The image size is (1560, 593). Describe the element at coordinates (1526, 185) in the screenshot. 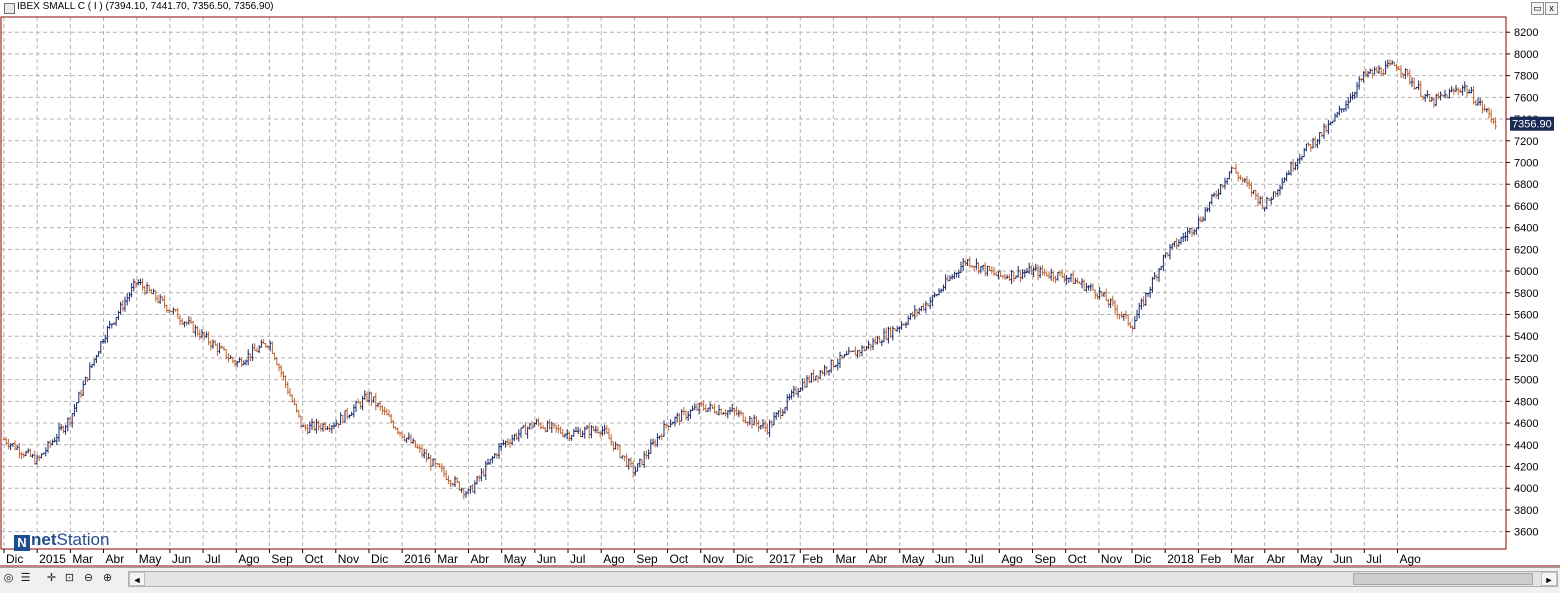

I see `y-tick-label: 6800` at that location.